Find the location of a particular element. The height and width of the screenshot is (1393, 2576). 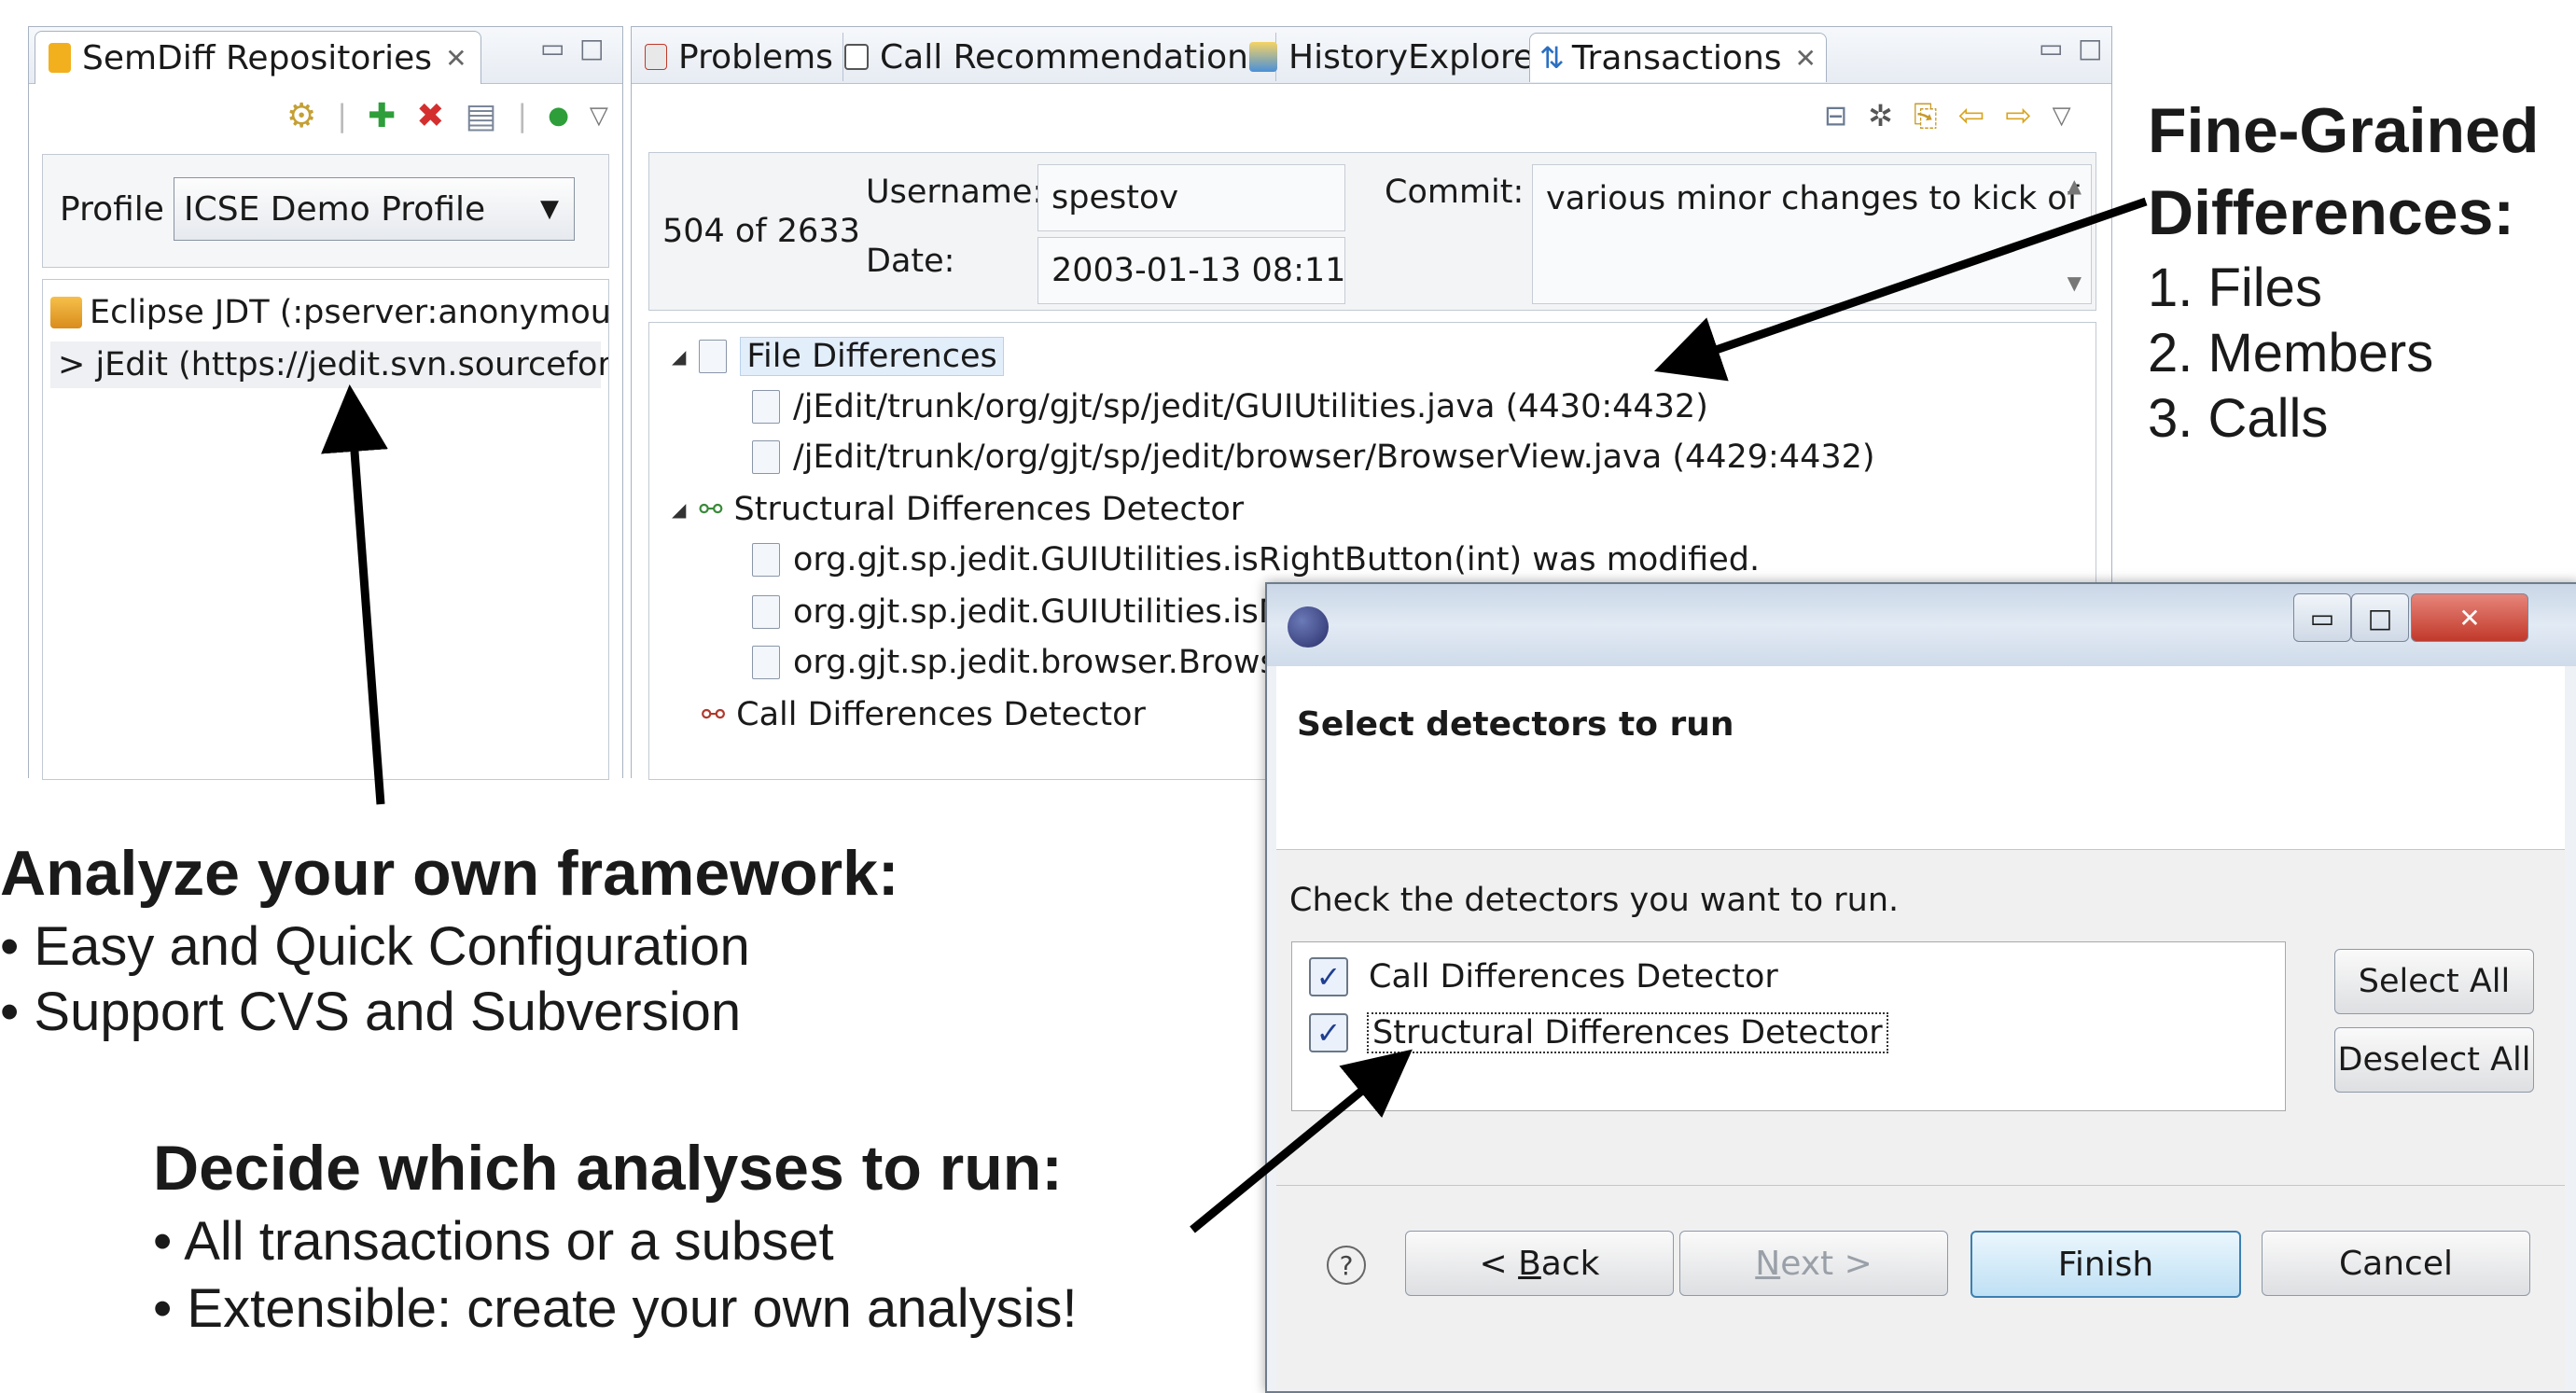

arrow-to-file-differences is located at coordinates (1900, 289).